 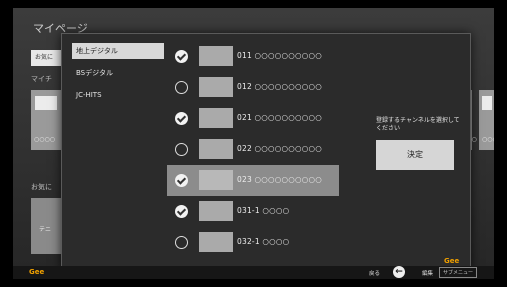 I want to click on channel-label: 012 ○○○○○○○○○○, so click(x=279, y=86).